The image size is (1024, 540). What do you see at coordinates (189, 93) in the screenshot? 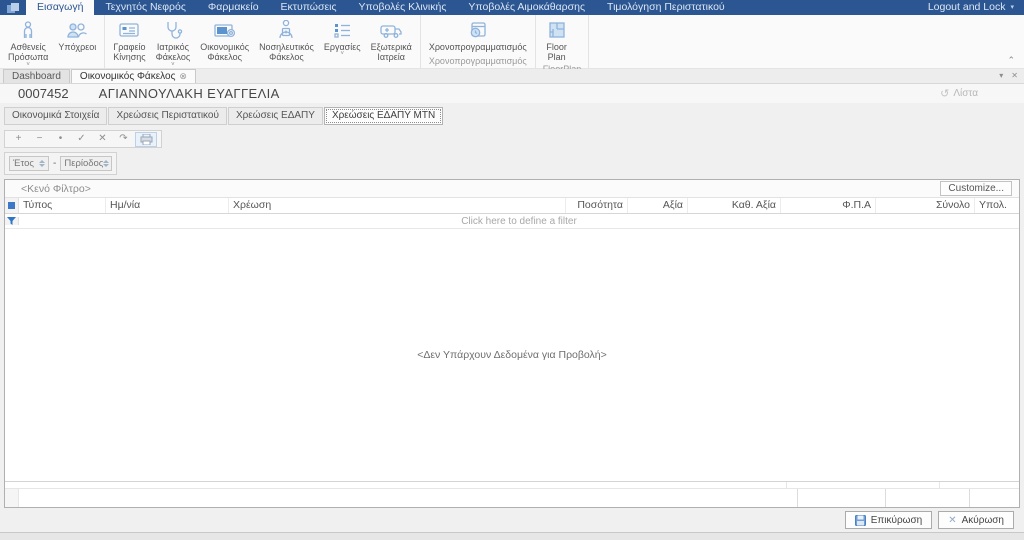
I see `patient-name: ΑΓΙΑΝΝΟΥΛΑΚΗ ΕΥΑΓΓΕΛΙΑ` at bounding box center [189, 93].